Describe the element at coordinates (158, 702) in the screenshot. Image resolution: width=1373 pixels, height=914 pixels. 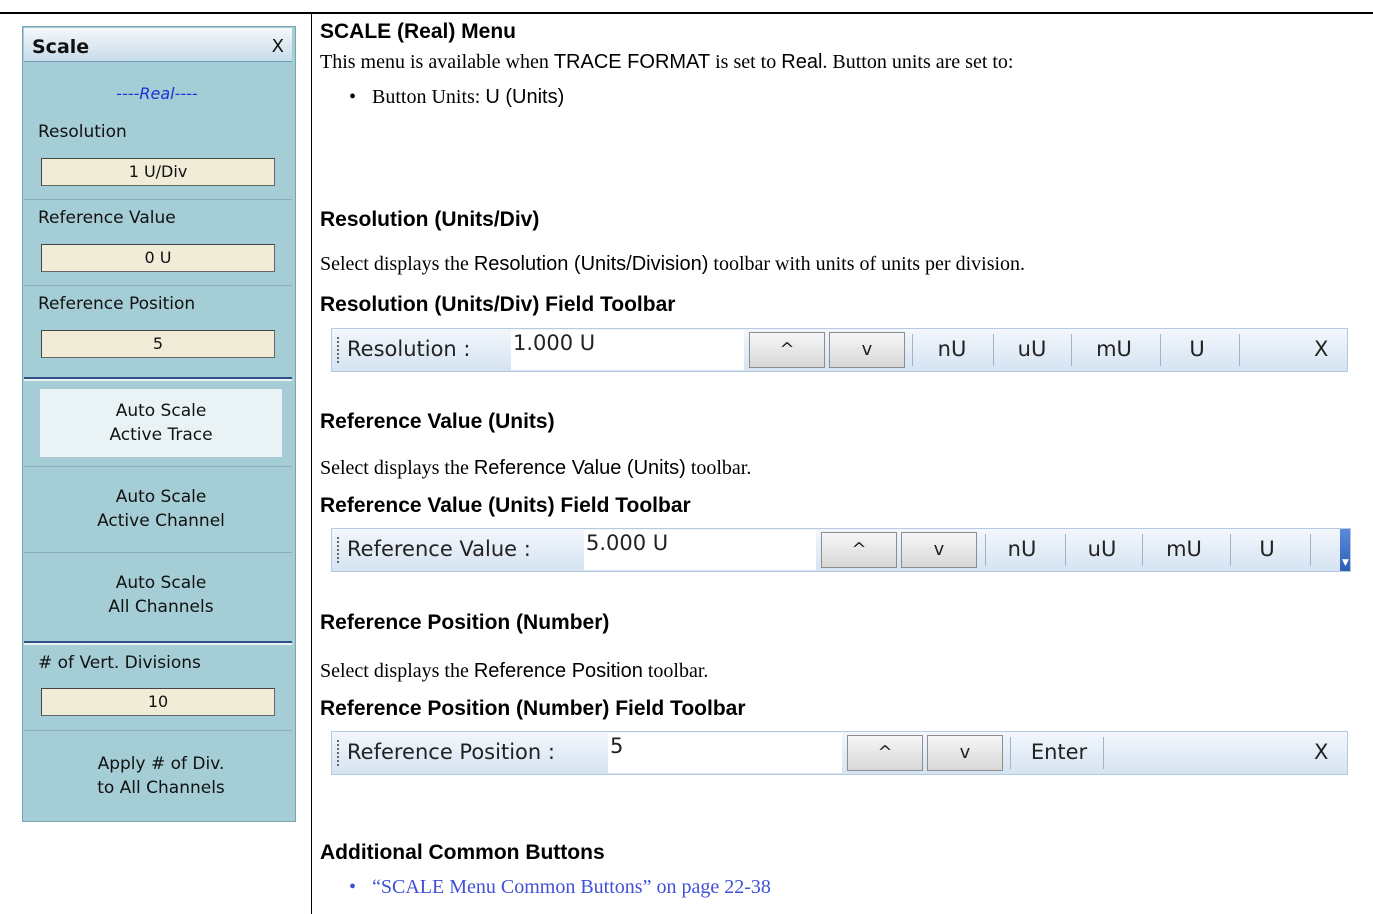
I see `vert-divisions-field: 10` at that location.